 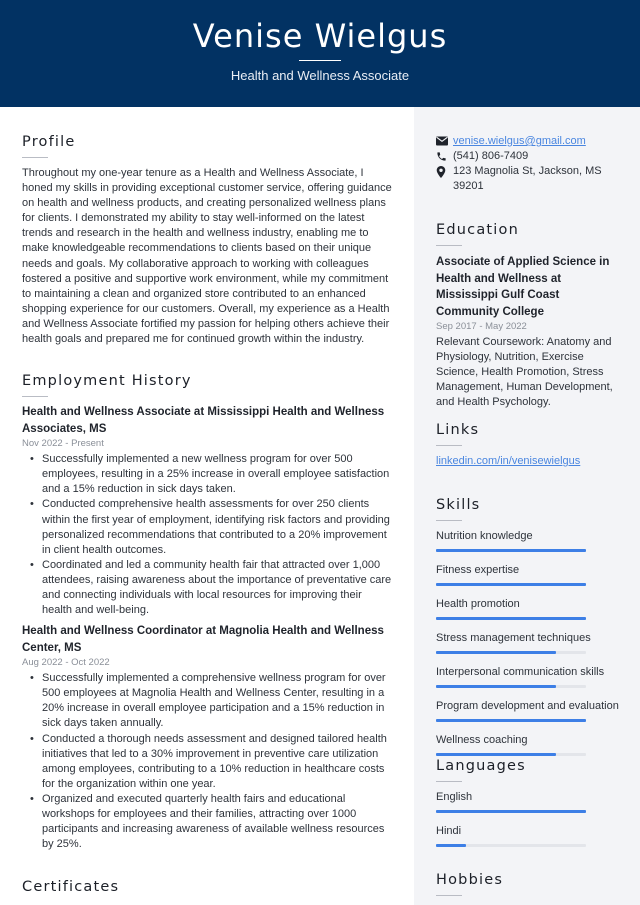 I want to click on phone-number: (541) 806-7409, so click(x=491, y=156).